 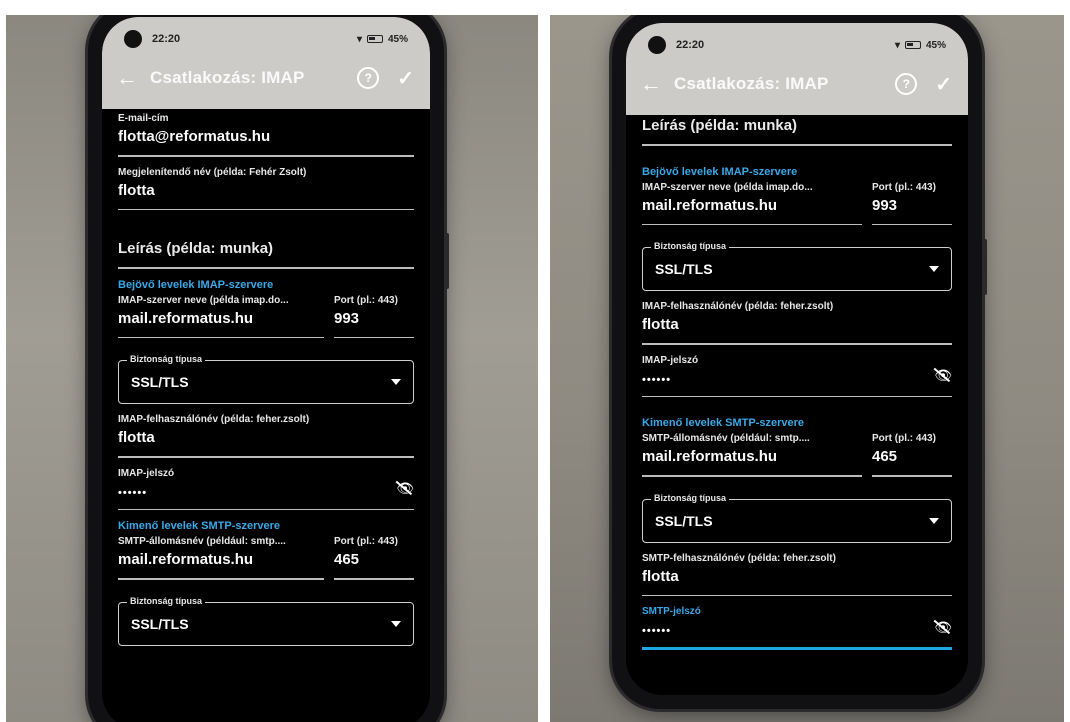 I want to click on email-value: flotta@reformatus.hu, so click(x=194, y=136).